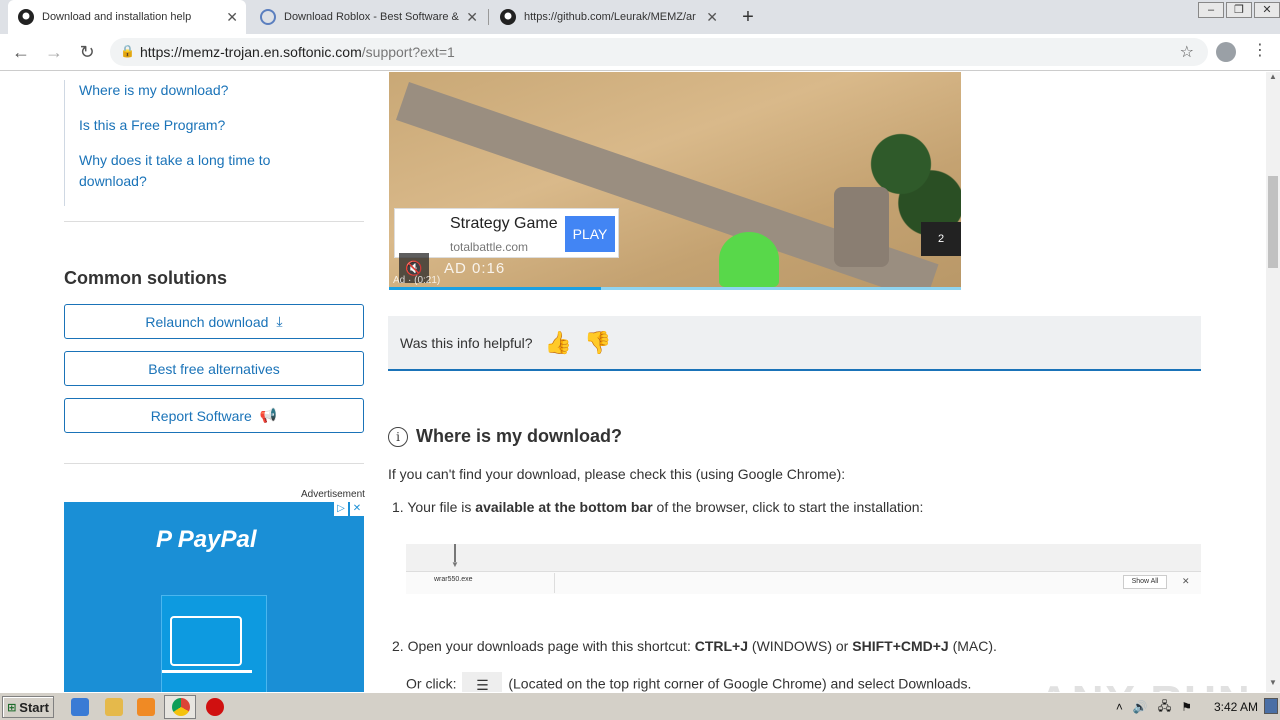 The image size is (1280, 720). I want to click on tab-title: Download Roblox - Best Software &, so click(371, 17).